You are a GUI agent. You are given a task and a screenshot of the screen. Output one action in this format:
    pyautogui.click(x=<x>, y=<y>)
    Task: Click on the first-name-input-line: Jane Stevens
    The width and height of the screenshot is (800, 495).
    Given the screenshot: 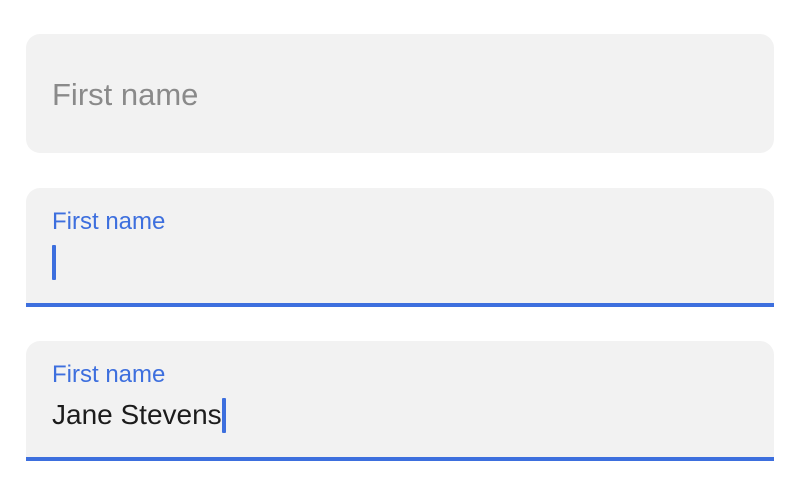 What is the action you would take?
    pyautogui.click(x=139, y=415)
    